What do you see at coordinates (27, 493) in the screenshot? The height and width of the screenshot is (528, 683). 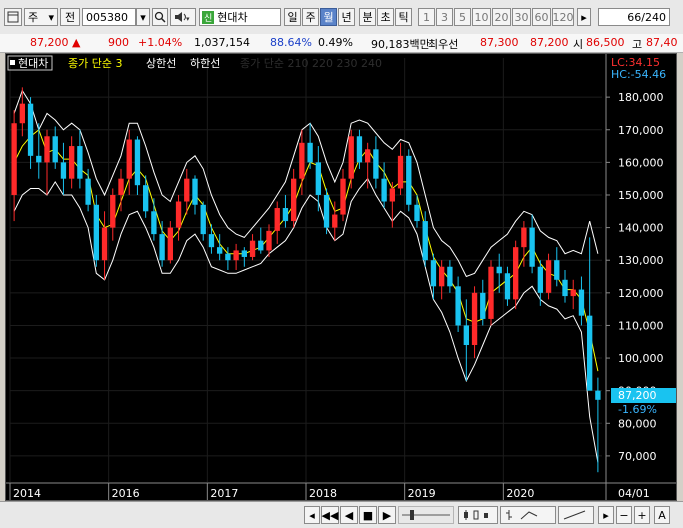 I see `x-tick-label: 2014` at bounding box center [27, 493].